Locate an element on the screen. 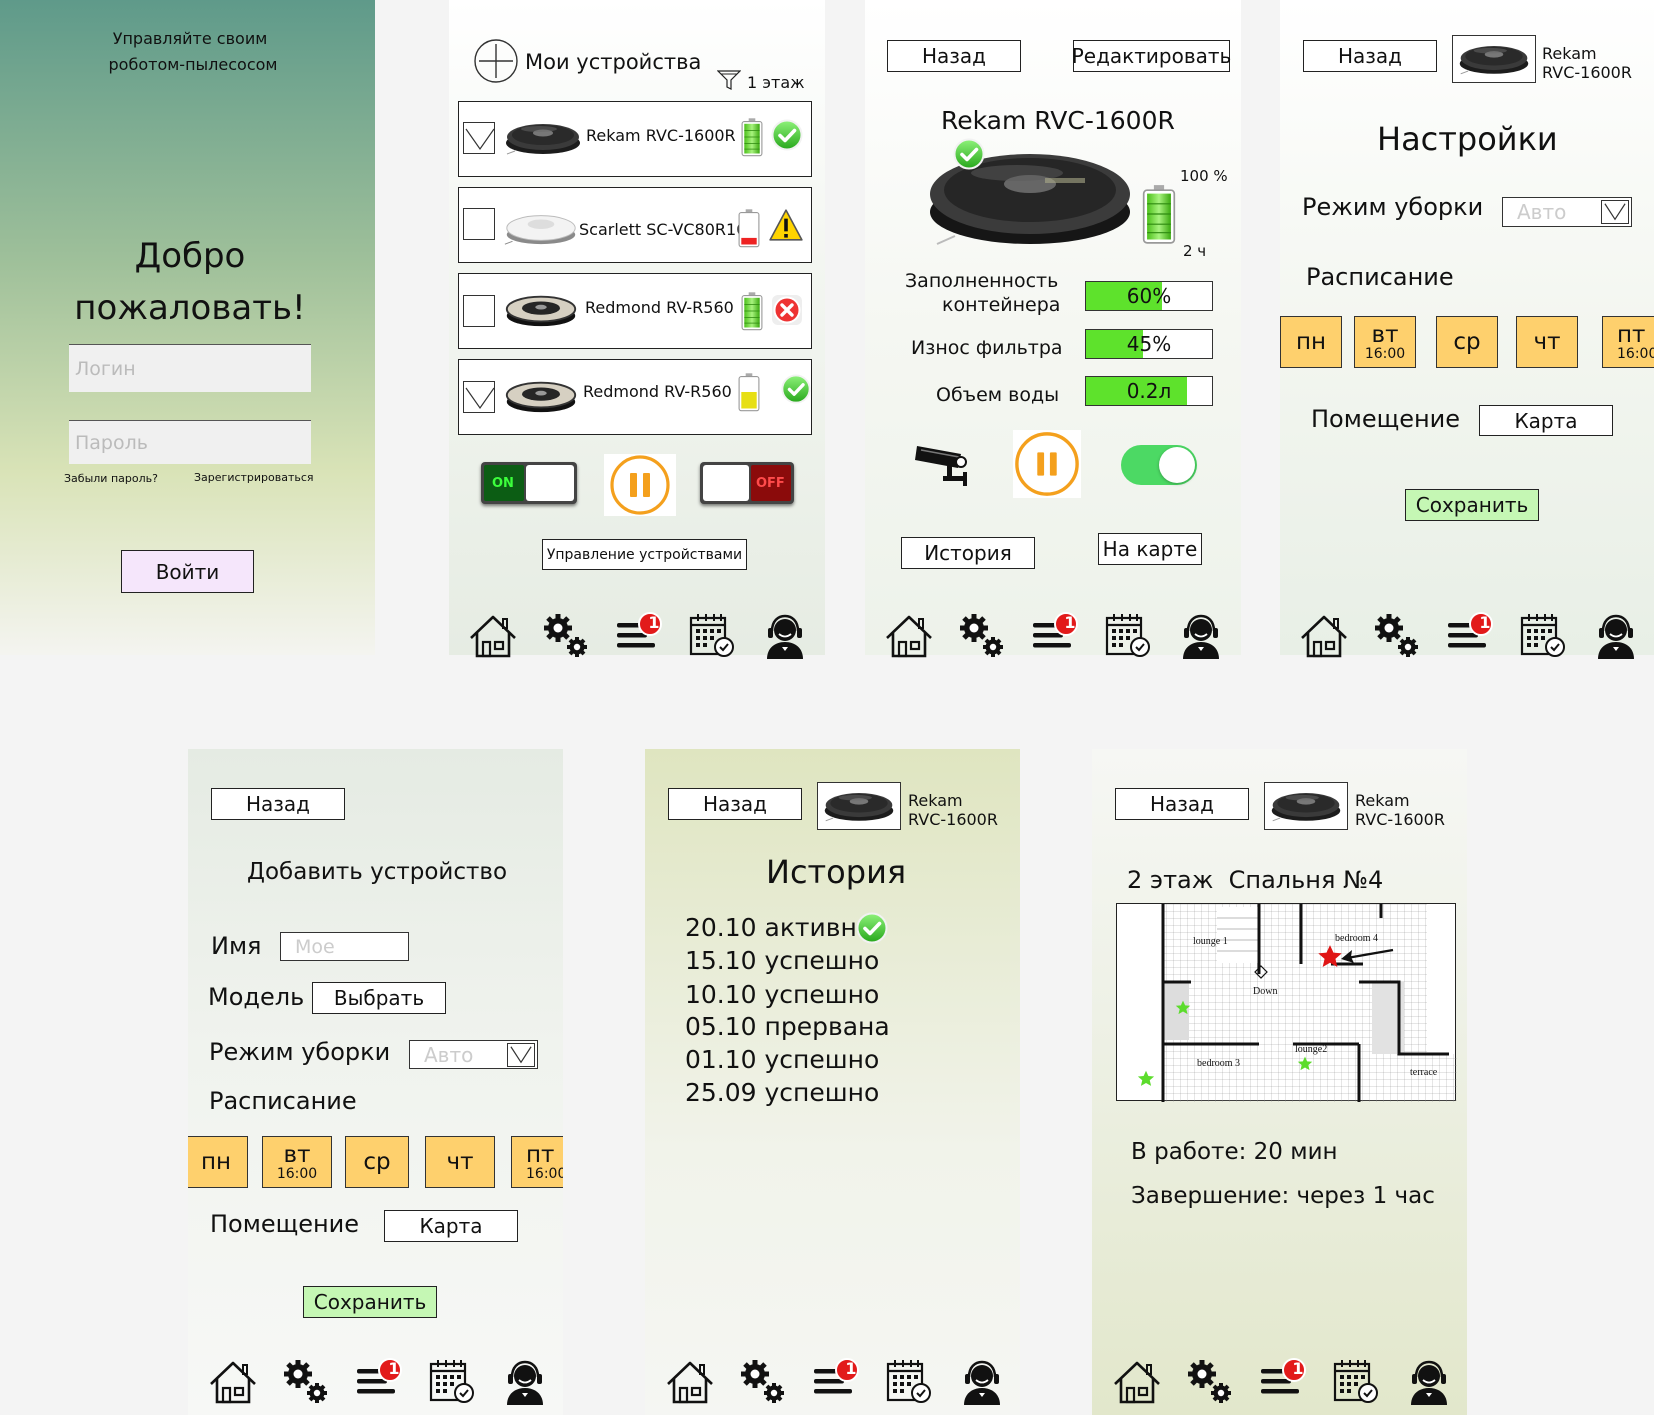  device-card: Rekam RVC-1600R is located at coordinates (635, 139).